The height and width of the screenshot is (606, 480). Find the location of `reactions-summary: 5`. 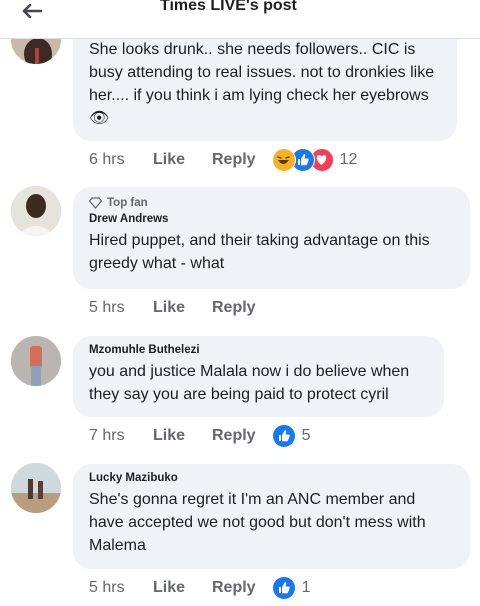

reactions-summary: 5 is located at coordinates (291, 436).